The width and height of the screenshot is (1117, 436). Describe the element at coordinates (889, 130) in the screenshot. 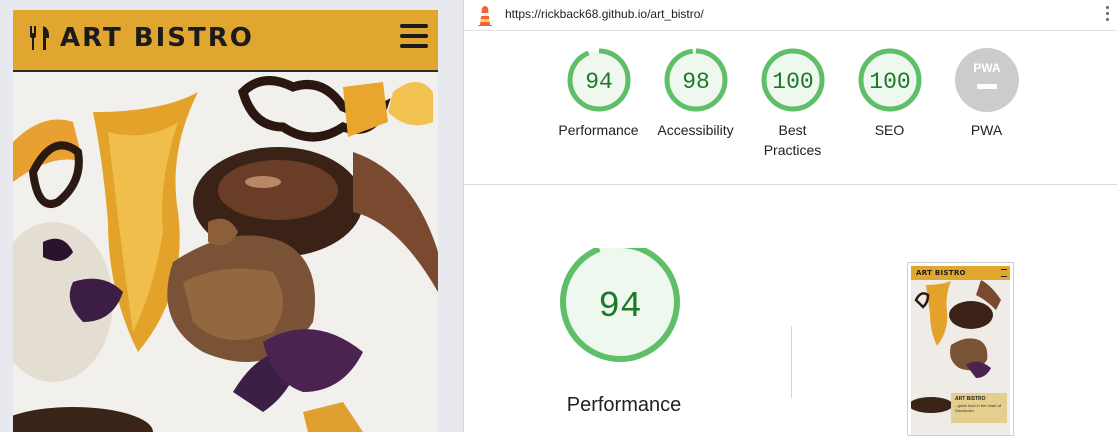

I see `gauge-label: SEO` at that location.